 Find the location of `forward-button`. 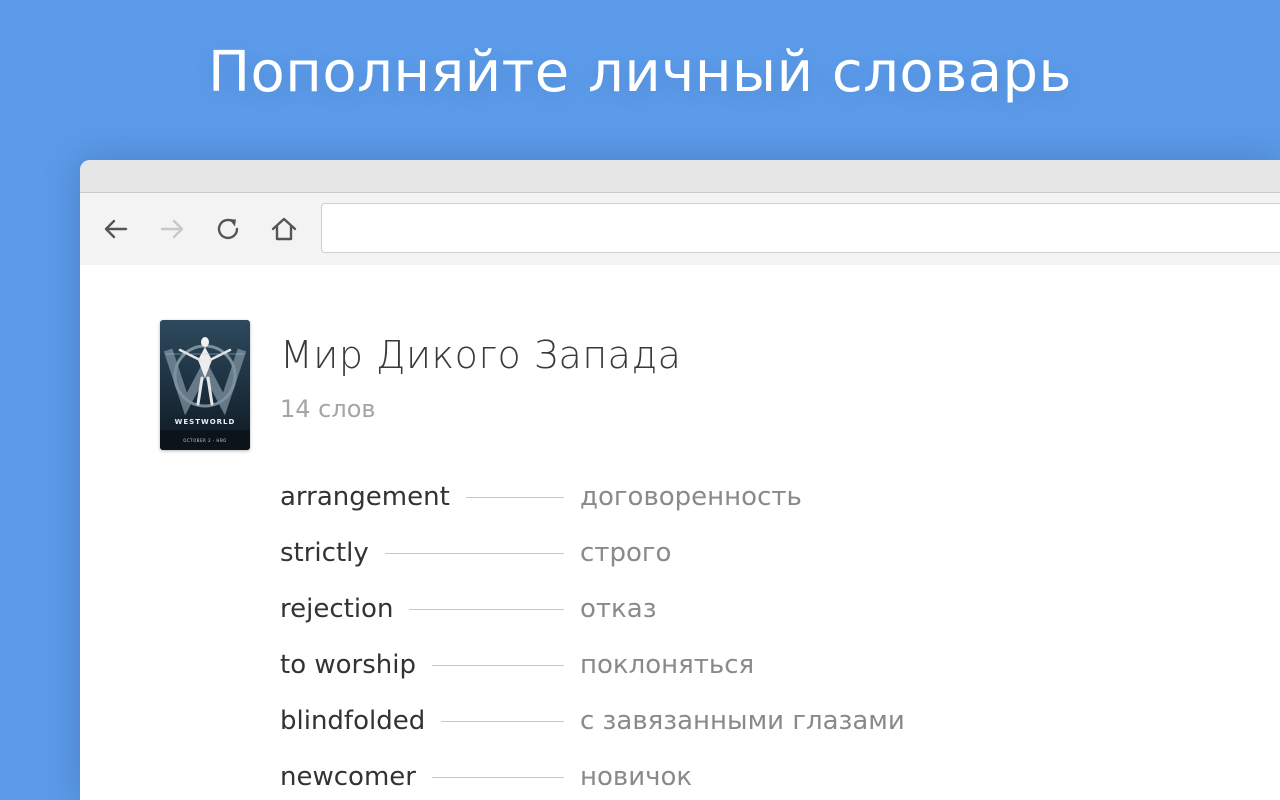

forward-button is located at coordinates (172, 229).